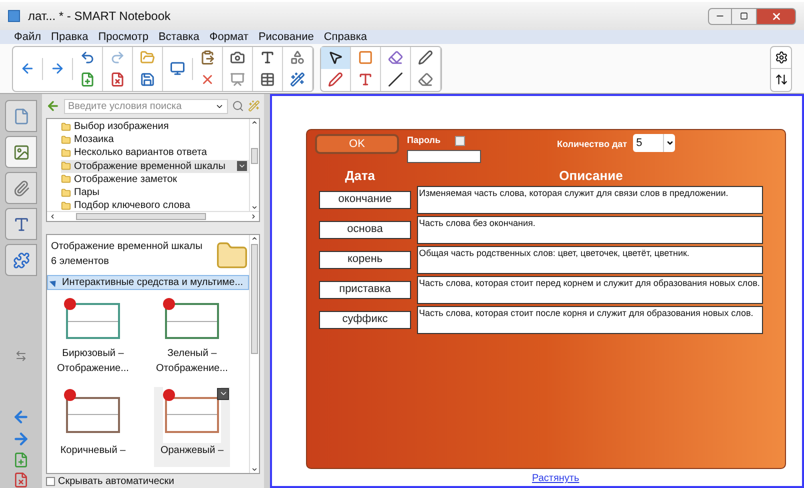  Describe the element at coordinates (155, 153) in the screenshot. I see `tree-item: Несколько вариантов ответа` at that location.